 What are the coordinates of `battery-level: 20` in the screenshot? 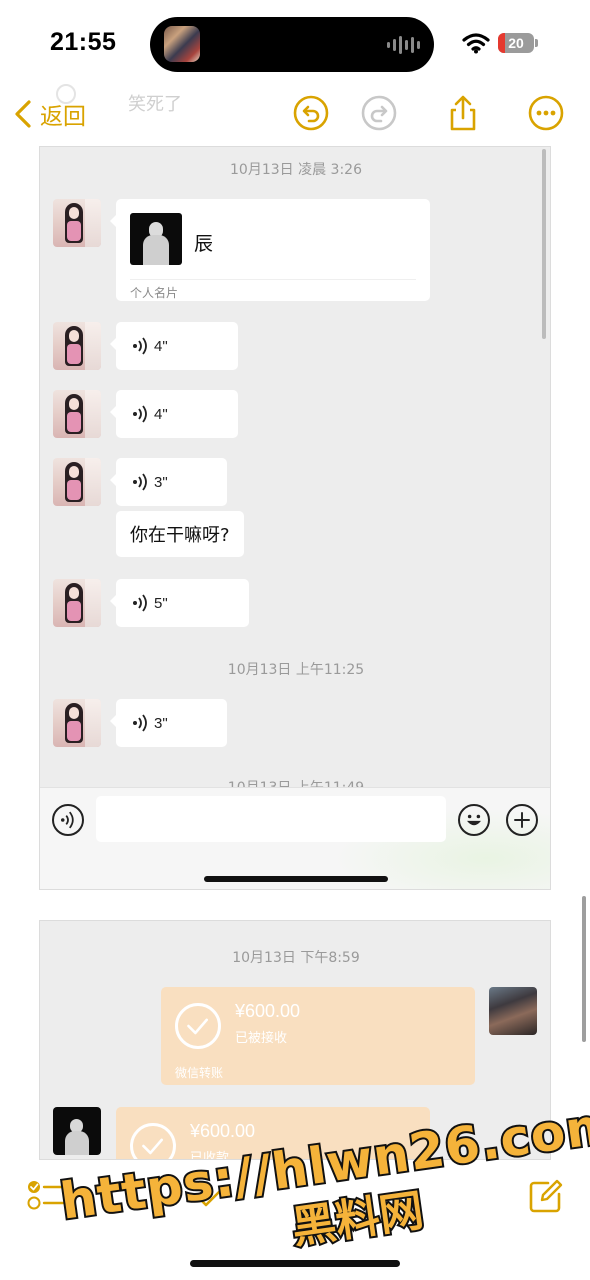 It's located at (516, 43).